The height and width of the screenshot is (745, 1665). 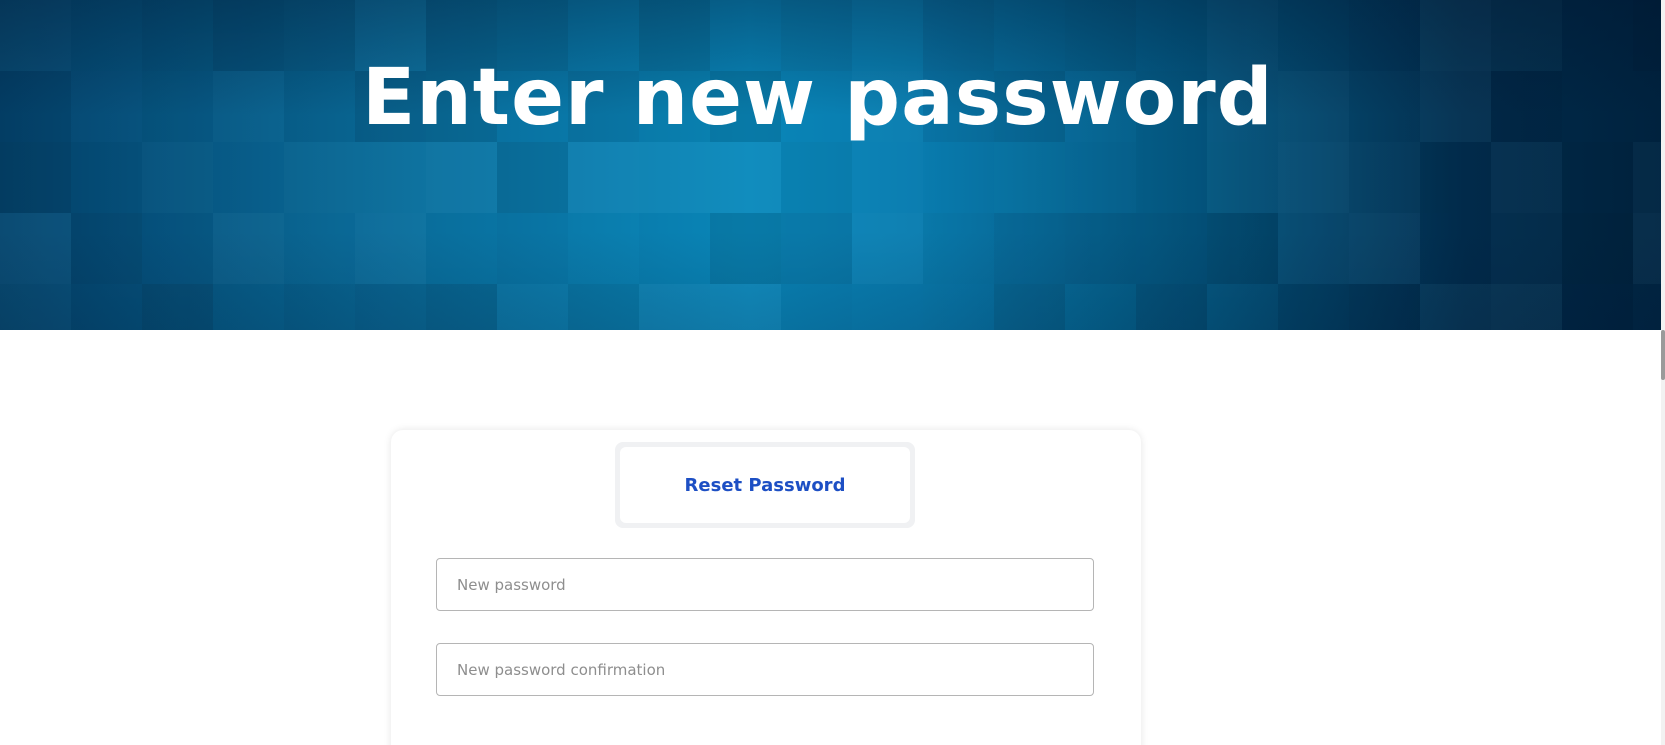 What do you see at coordinates (1663, 355) in the screenshot?
I see `scrollbar-thumb` at bounding box center [1663, 355].